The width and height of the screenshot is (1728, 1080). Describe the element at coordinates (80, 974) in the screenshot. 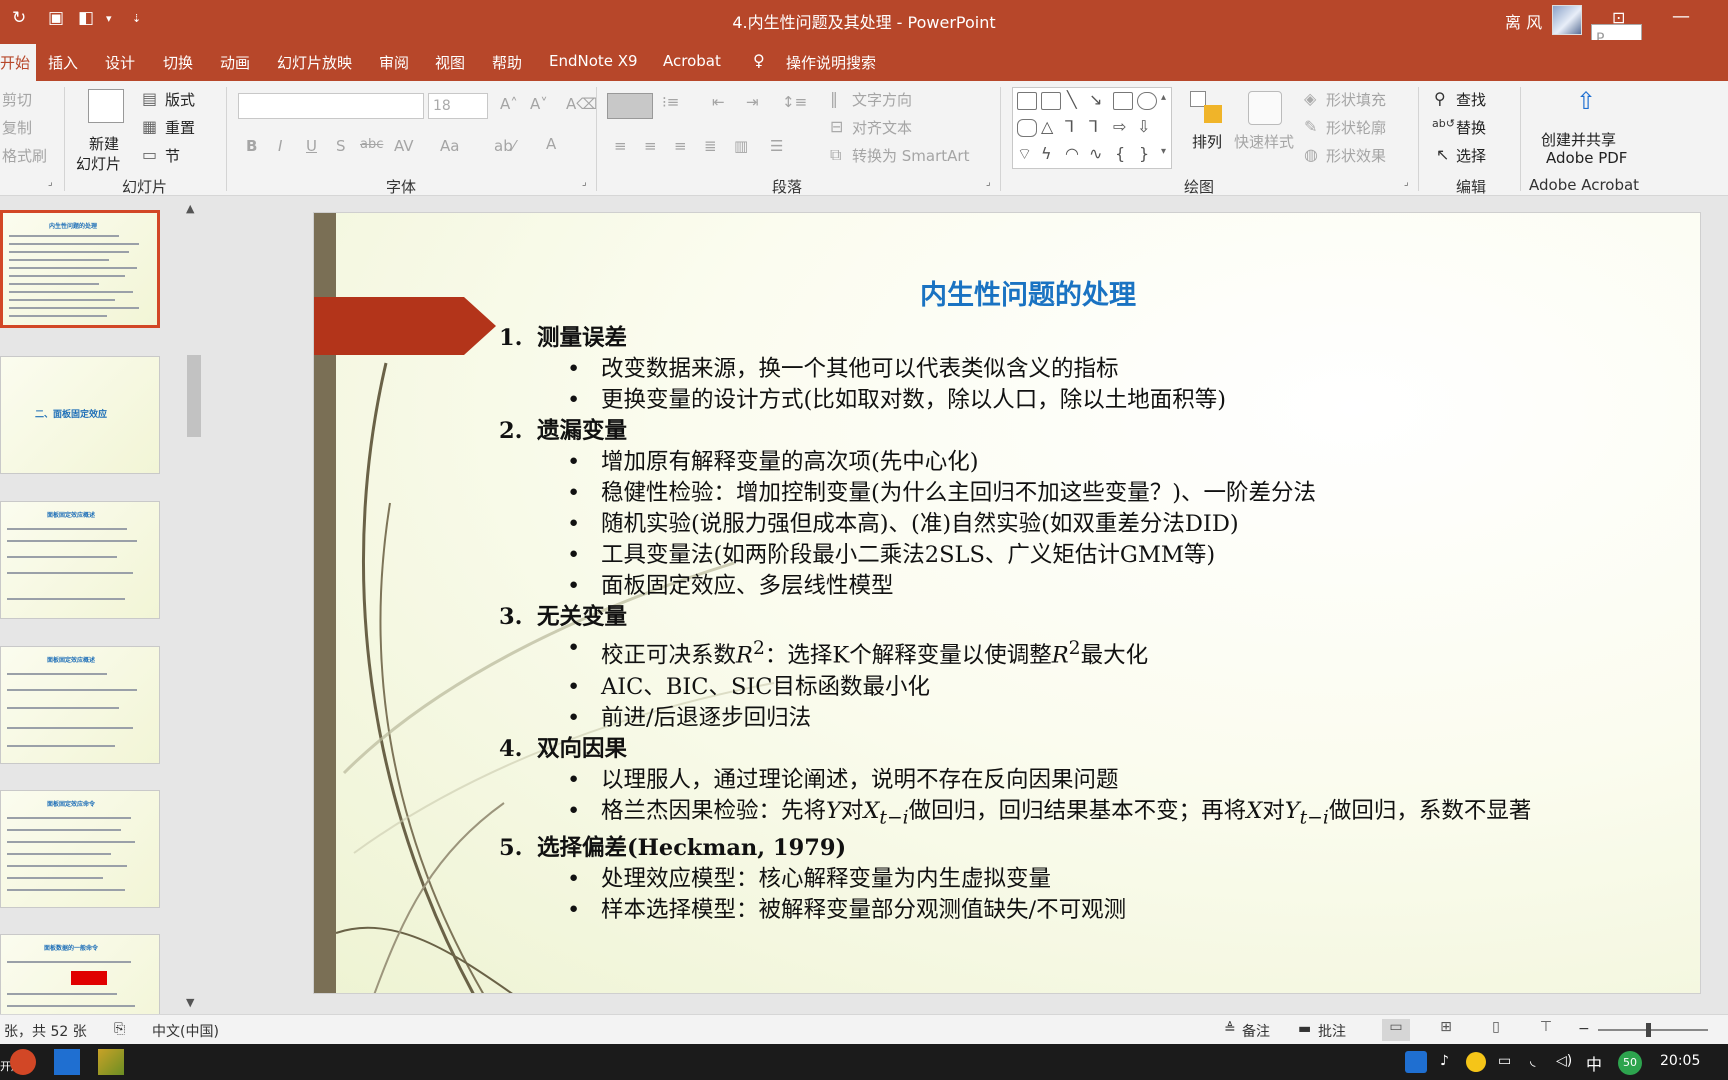

I see `slide-thumbnail: 面板数据的一般命令` at that location.